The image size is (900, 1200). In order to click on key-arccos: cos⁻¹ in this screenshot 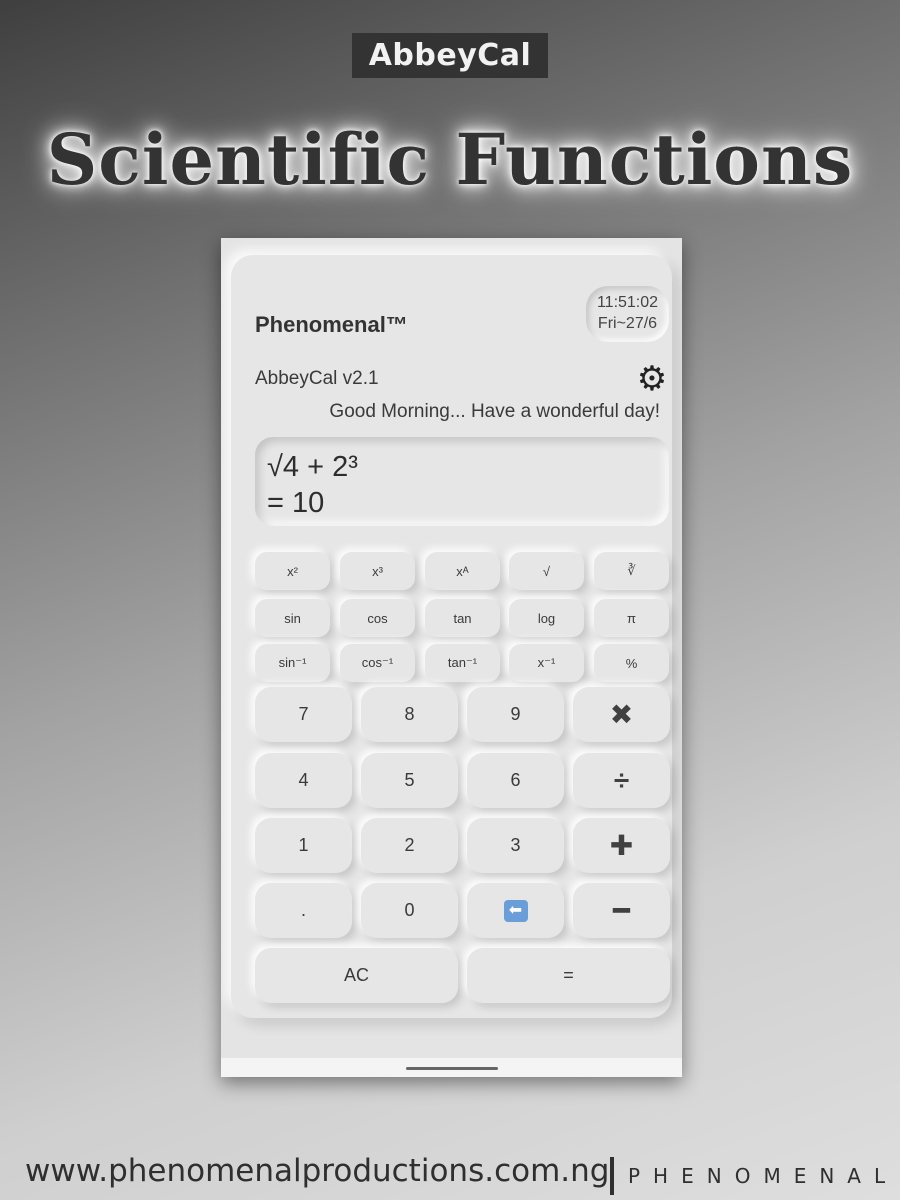, I will do `click(377, 663)`.